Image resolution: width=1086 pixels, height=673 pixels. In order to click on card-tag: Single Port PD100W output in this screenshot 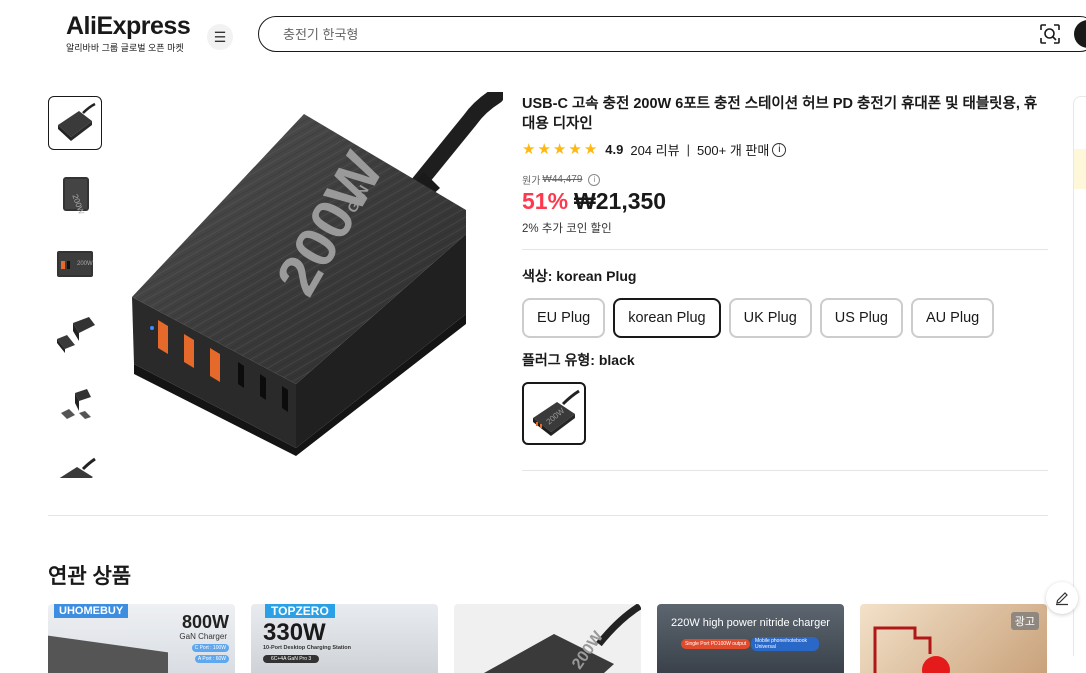, I will do `click(716, 644)`.